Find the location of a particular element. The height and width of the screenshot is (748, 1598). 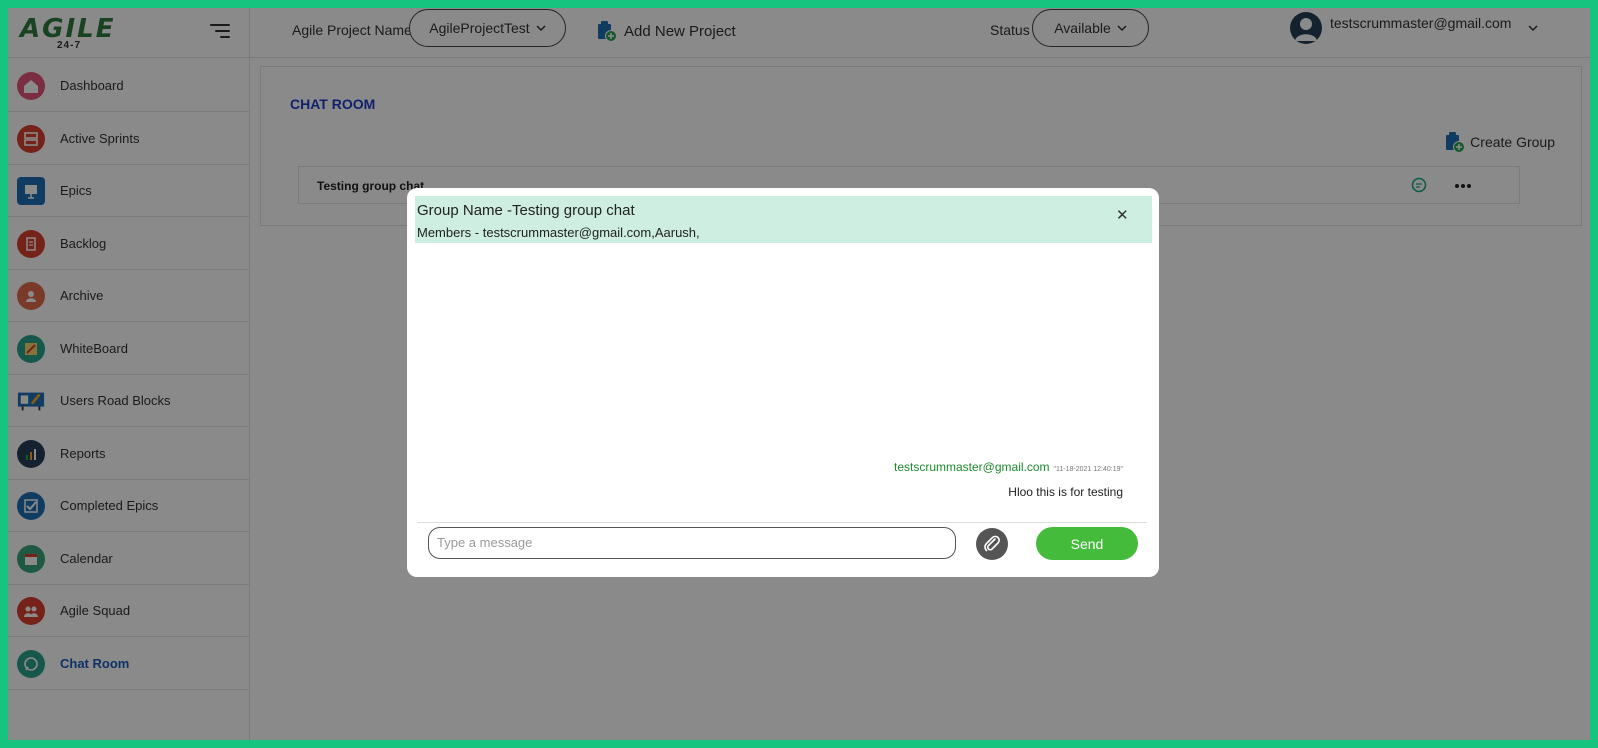

message-timestamp: "11-18-2021 12:40:19" is located at coordinates (1088, 469).